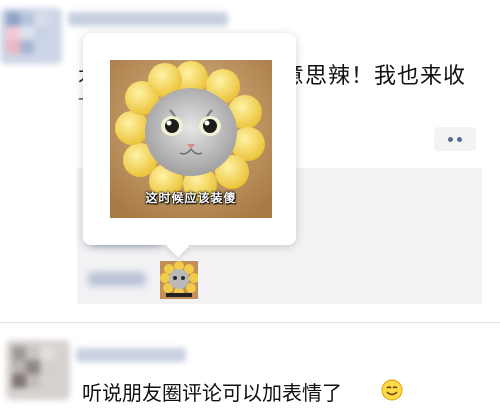 The image size is (500, 419). Describe the element at coordinates (191, 139) in the screenshot. I see `sticker-preview-image: 这时候应该装傻` at that location.